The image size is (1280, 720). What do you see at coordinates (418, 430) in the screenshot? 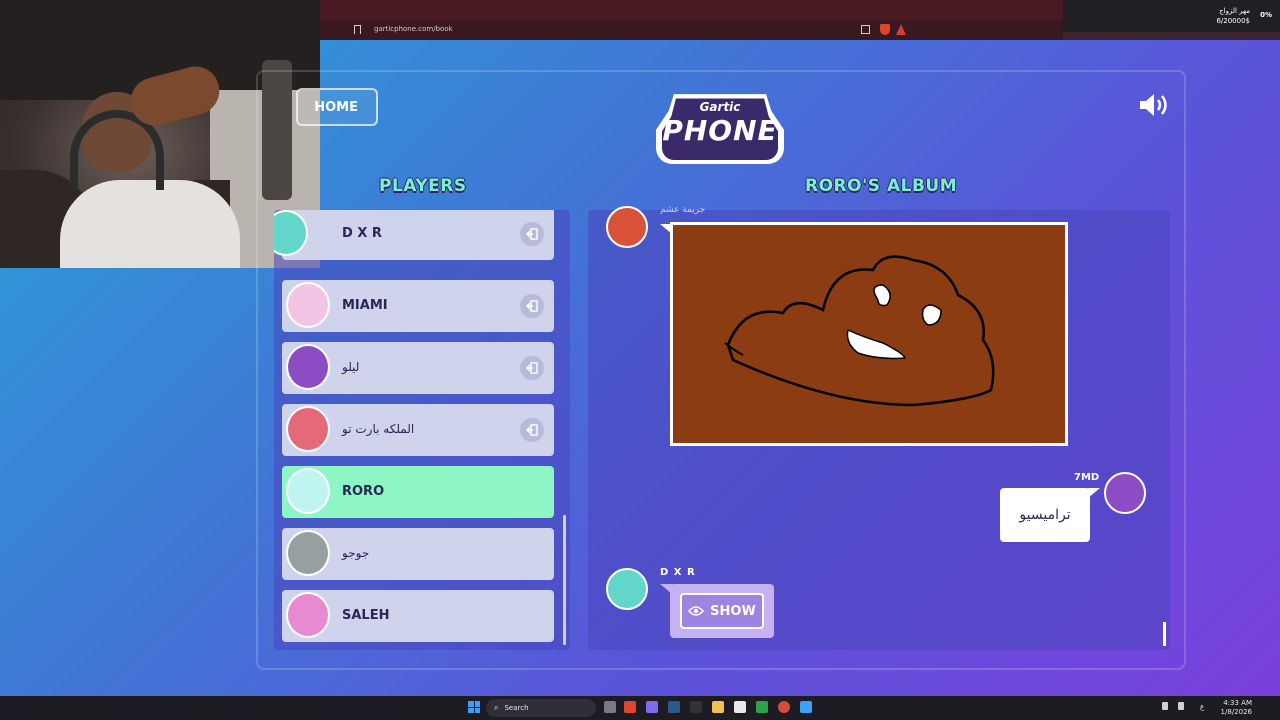
I see `player-card-queen: الملكه بارت تو` at bounding box center [418, 430].